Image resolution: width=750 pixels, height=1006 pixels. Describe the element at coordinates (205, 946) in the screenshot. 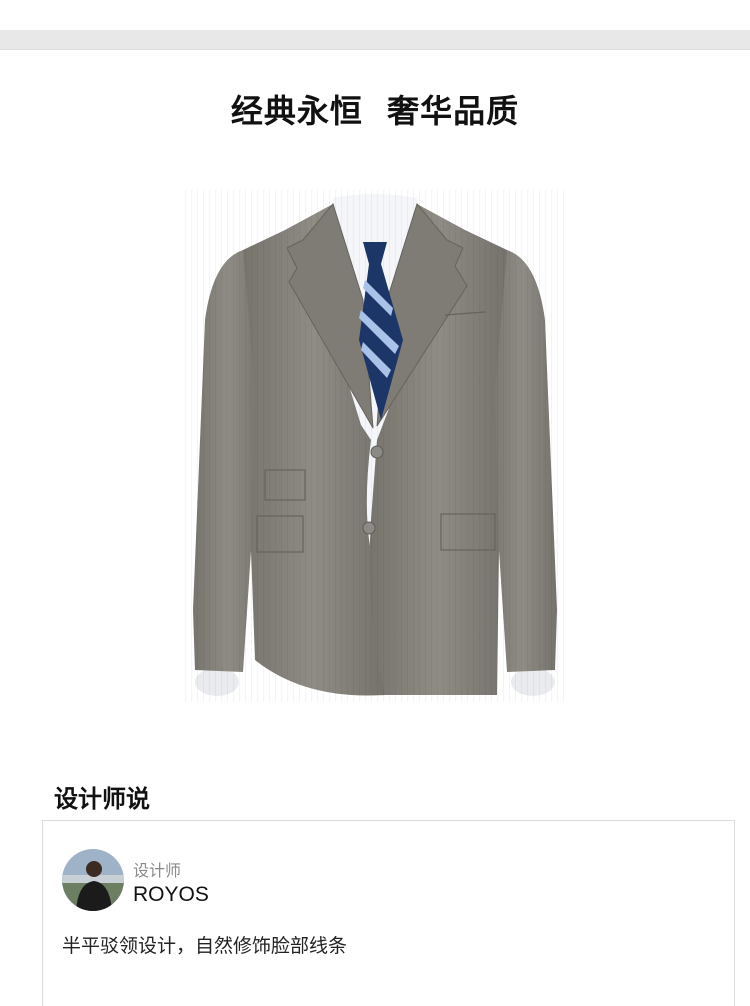

I see `designer-quote: 半平驳领设计，自然修饰脸部线条` at that location.